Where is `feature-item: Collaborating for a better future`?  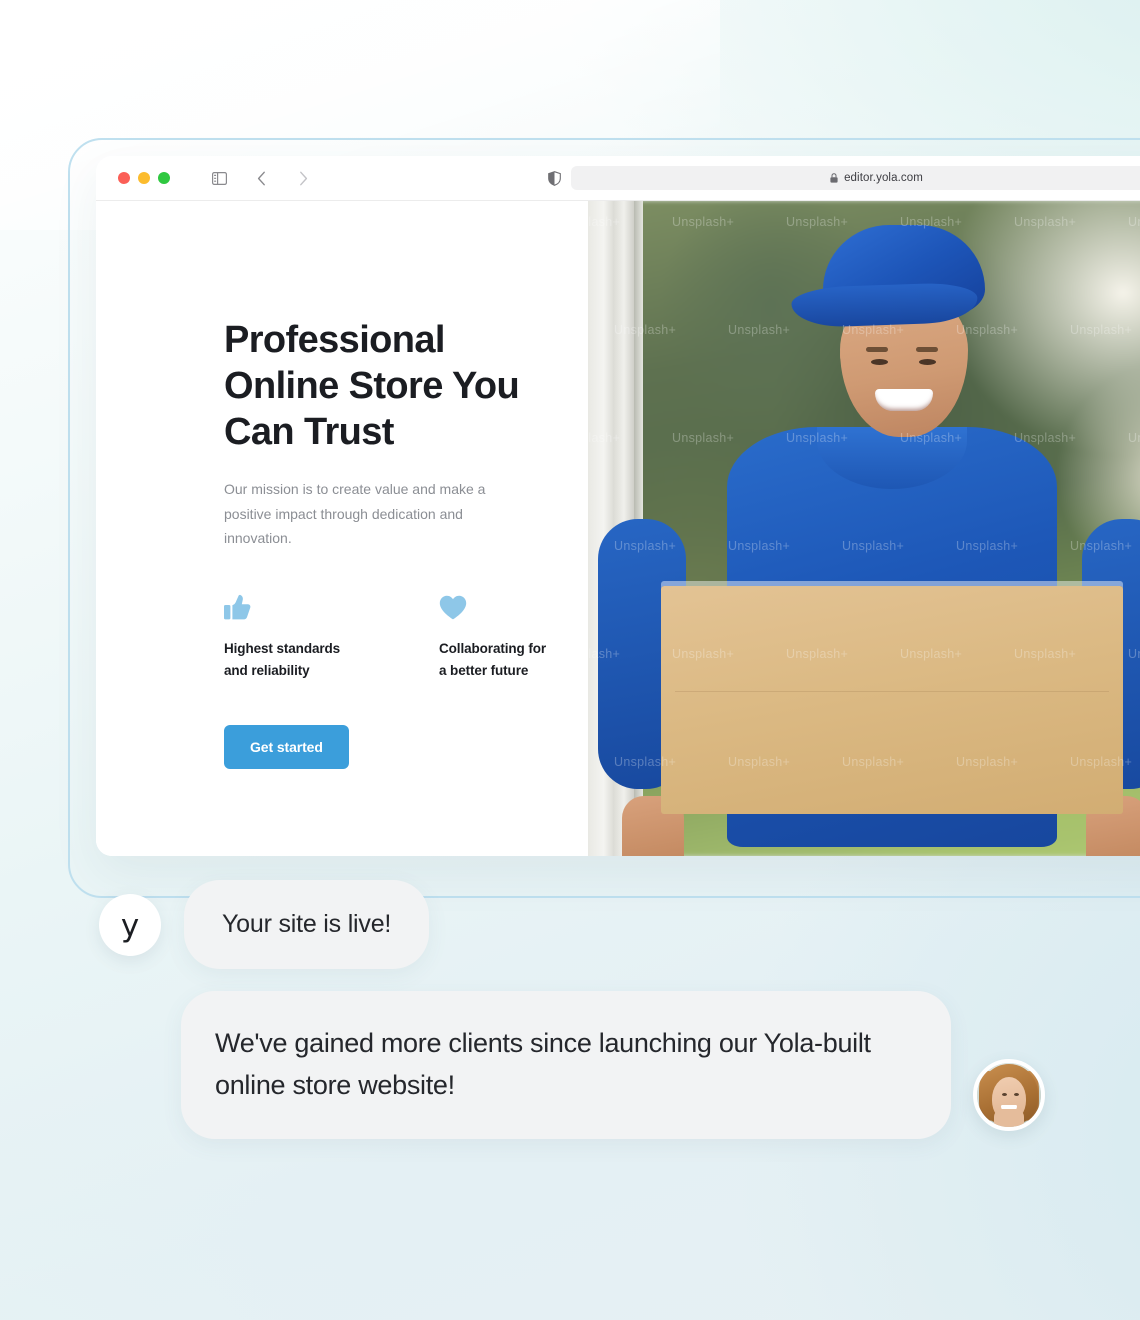 feature-item: Collaborating for a better future is located at coordinates (513, 636).